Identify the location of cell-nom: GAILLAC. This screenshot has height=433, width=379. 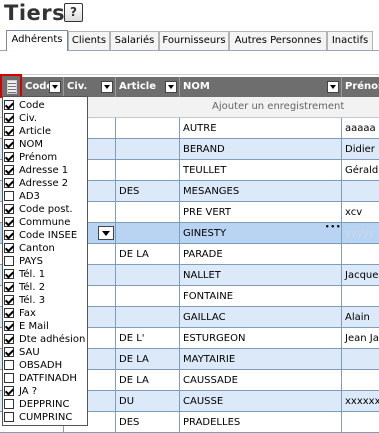
(261, 317).